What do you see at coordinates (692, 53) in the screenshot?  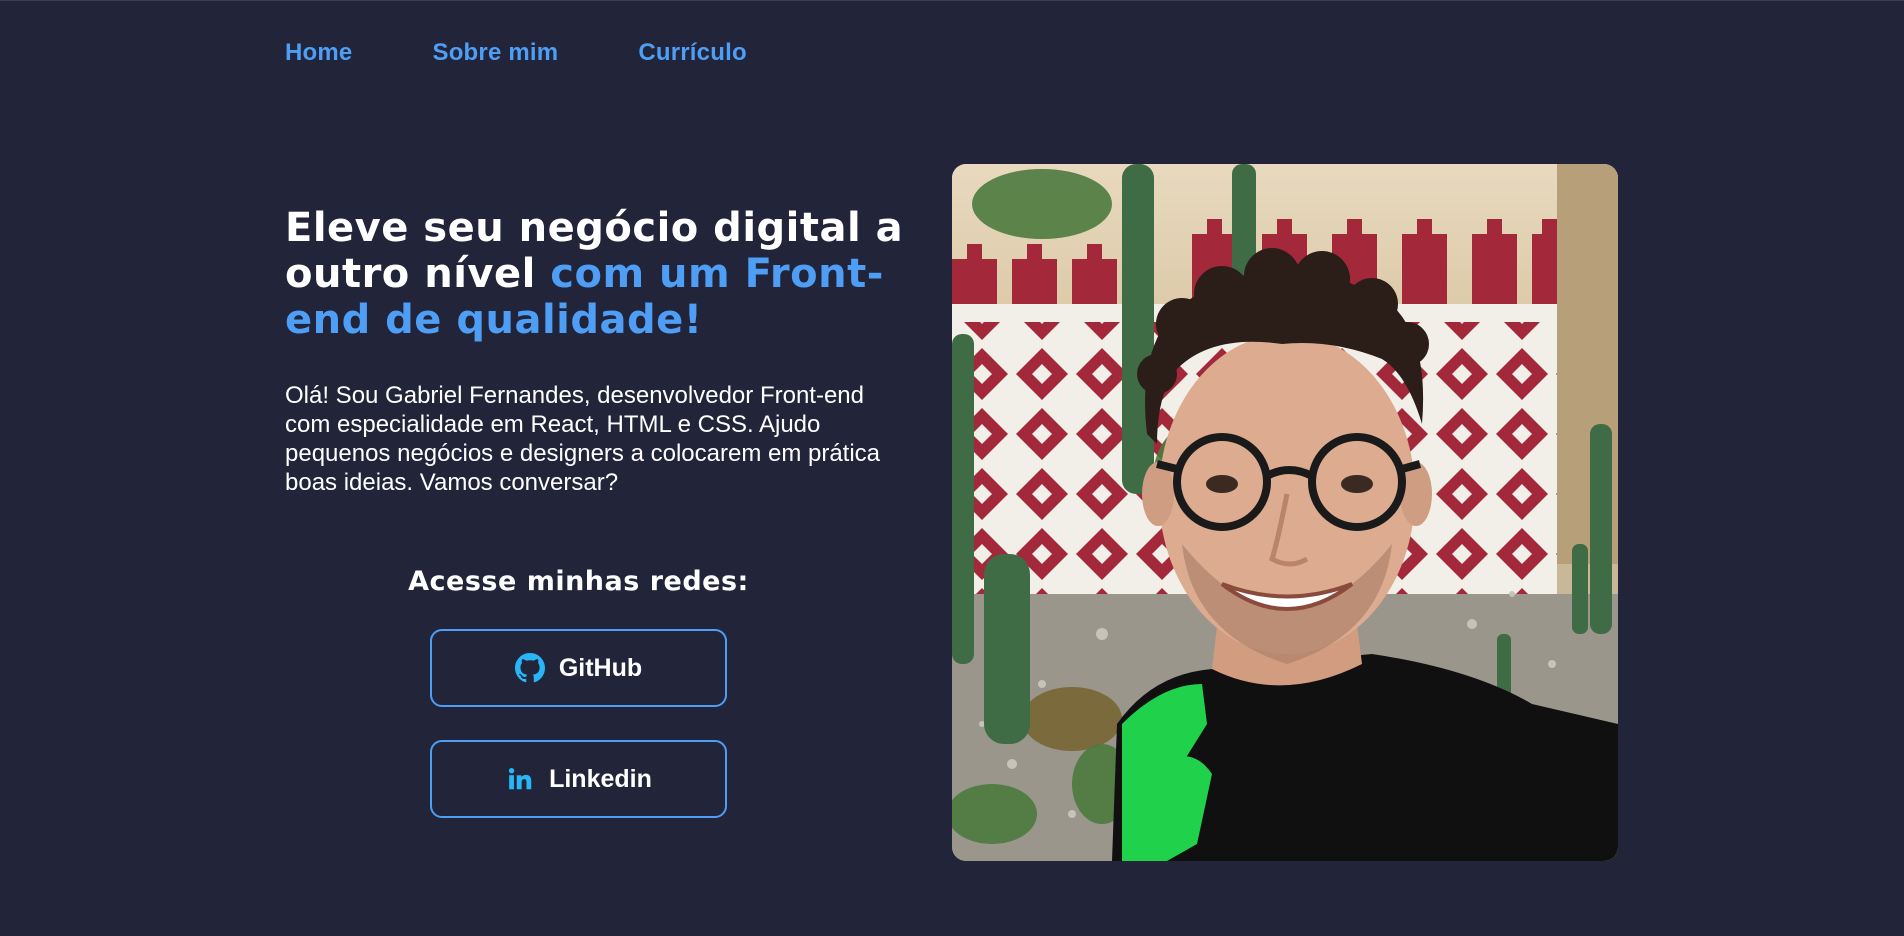 I see `nav-resume-link: Currículo` at bounding box center [692, 53].